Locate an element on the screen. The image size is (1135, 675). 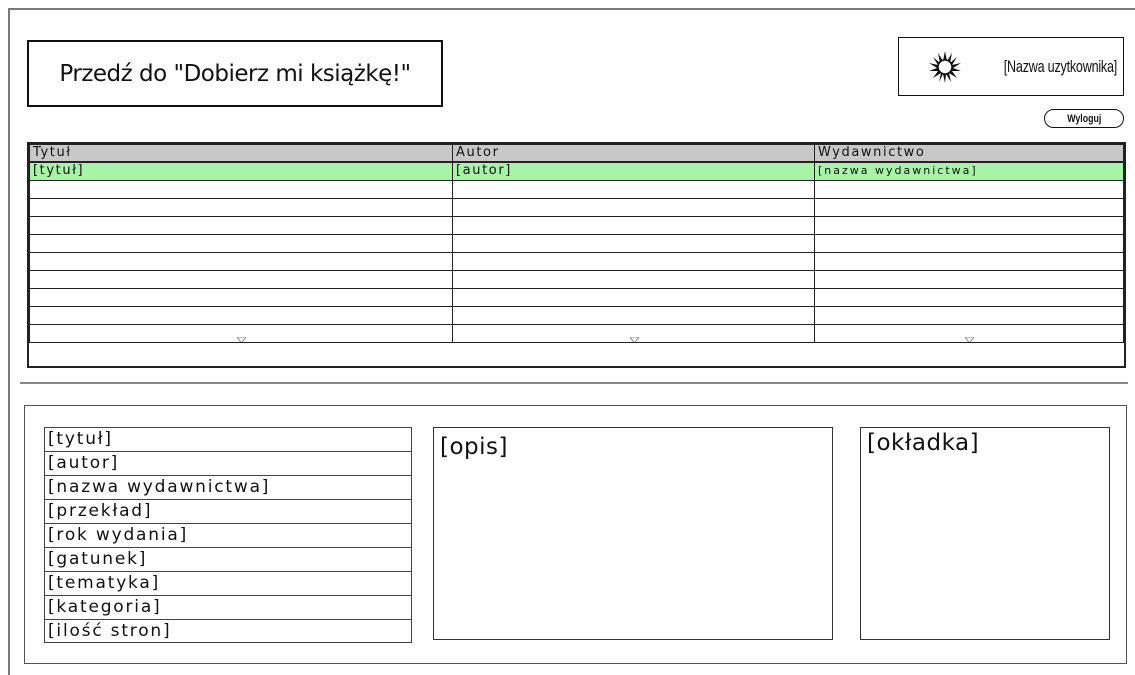
table-row: [tytuł] [autor] [nazwa wydawnictwa] is located at coordinates (576, 171).